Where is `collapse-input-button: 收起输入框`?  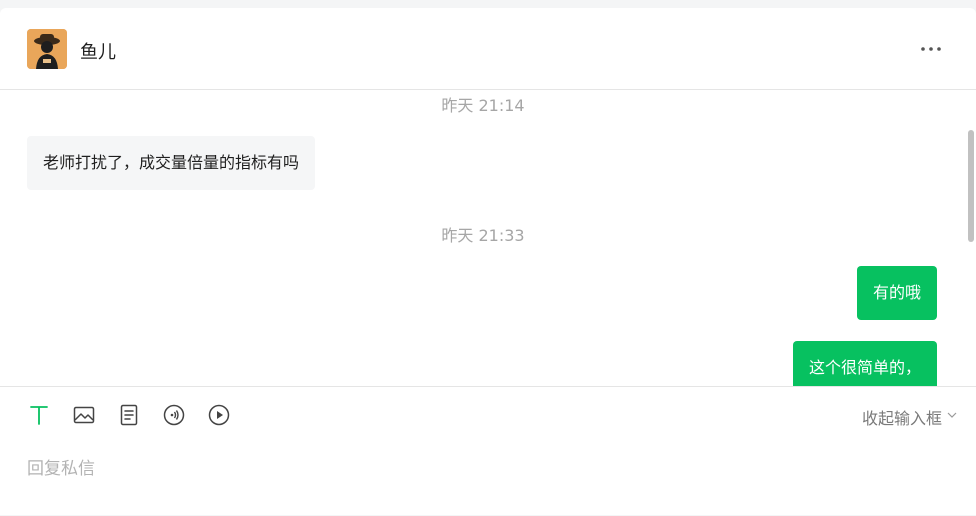 collapse-input-button: 收起输入框 is located at coordinates (909, 417).